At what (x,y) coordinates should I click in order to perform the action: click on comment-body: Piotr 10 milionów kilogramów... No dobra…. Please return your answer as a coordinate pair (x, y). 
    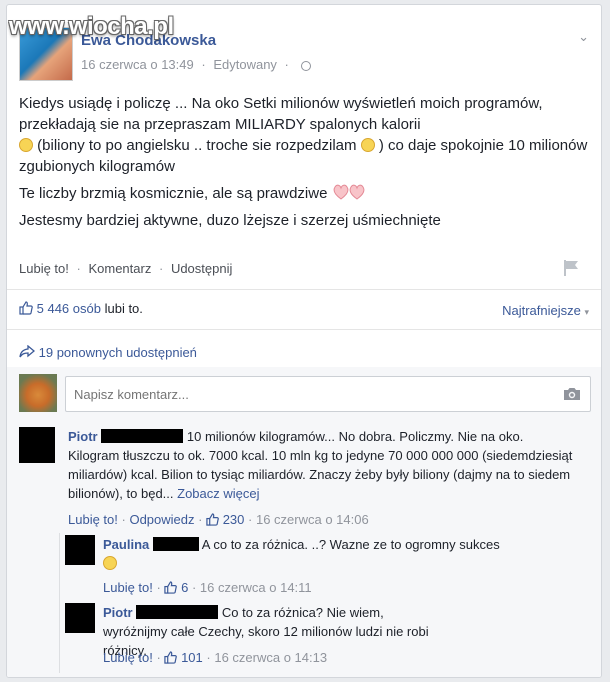
    Looking at the image, I should click on (323, 465).